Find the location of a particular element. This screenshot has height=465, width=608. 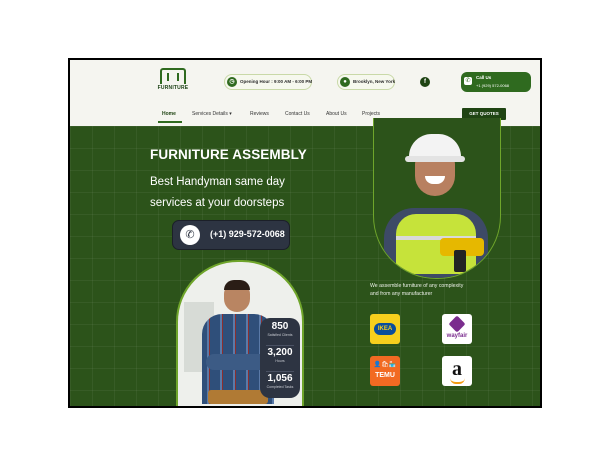

worker-with-drill-card is located at coordinates (437, 198).